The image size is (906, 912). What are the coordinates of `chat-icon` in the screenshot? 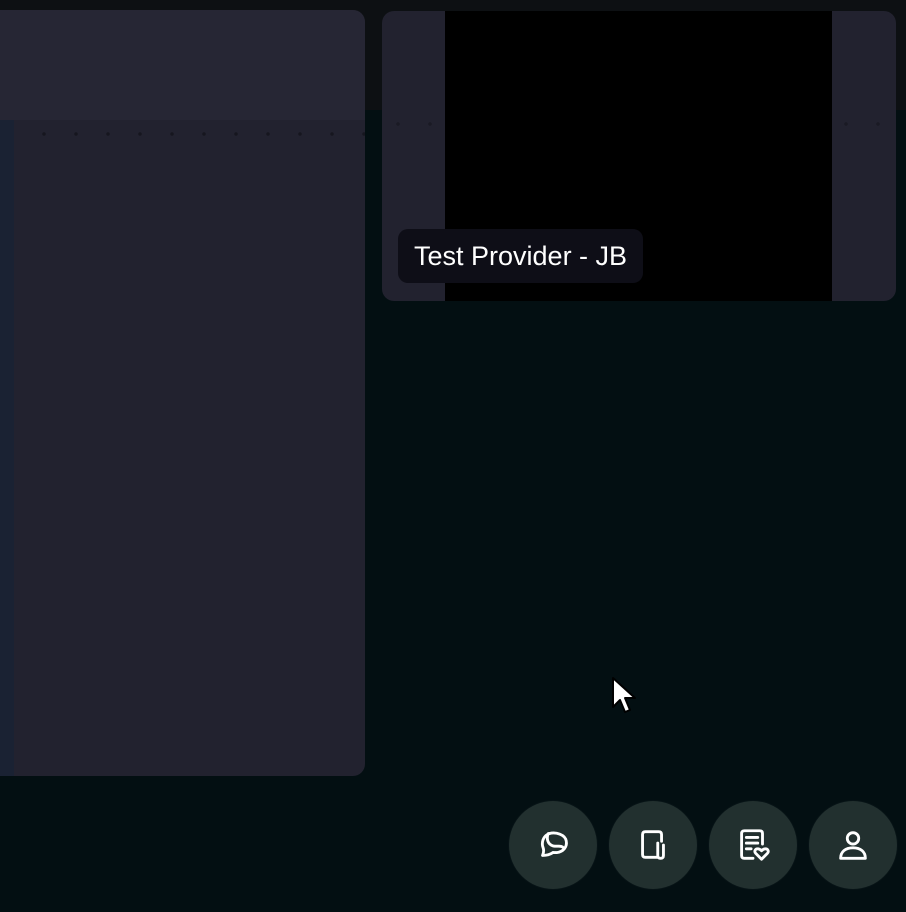 It's located at (553, 845).